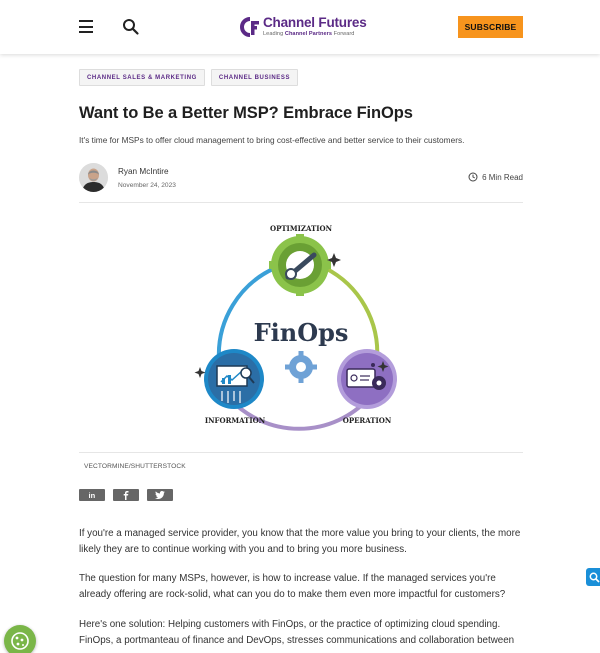  Describe the element at coordinates (86, 26) in the screenshot. I see `menu-icon` at that location.